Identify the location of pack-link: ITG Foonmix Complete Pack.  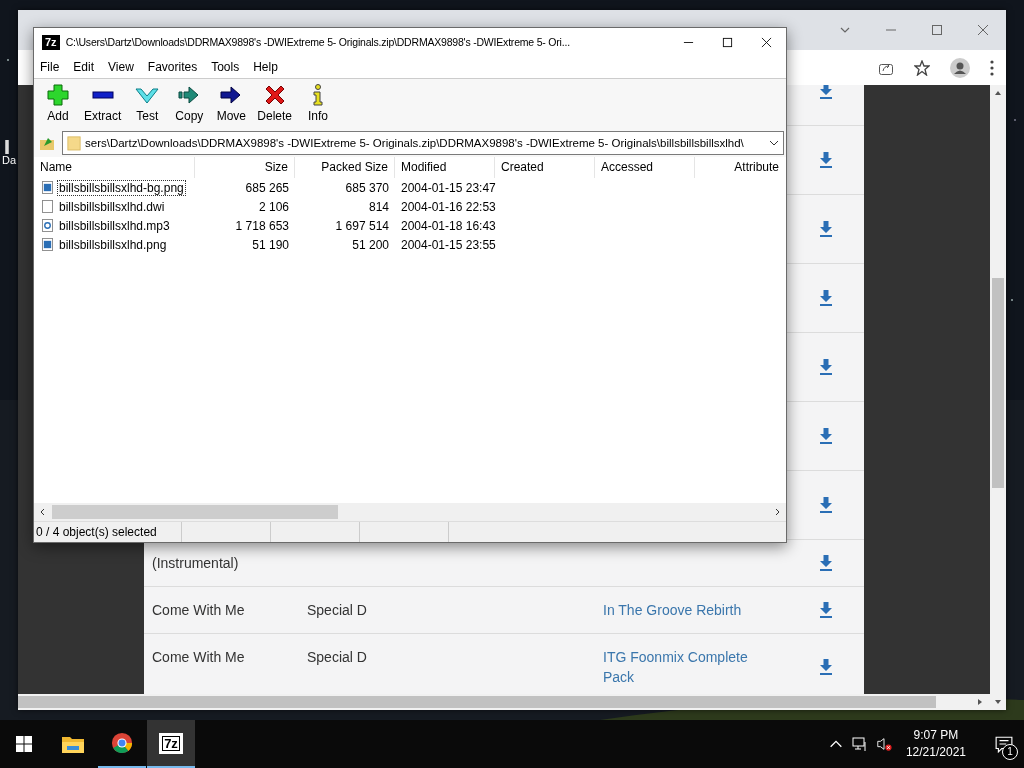
(683, 667).